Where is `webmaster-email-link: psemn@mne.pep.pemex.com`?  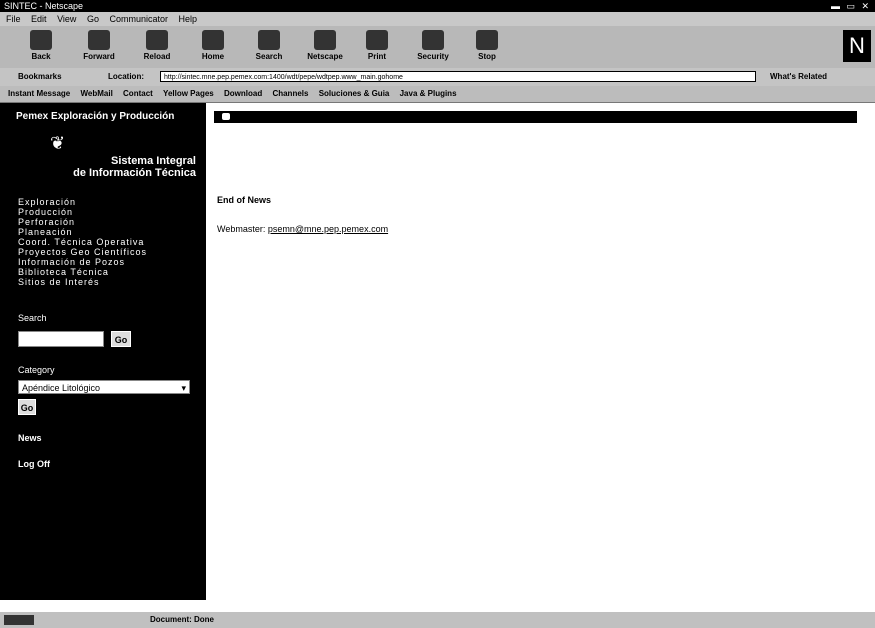
webmaster-email-link: psemn@mne.pep.pemex.com is located at coordinates (328, 229).